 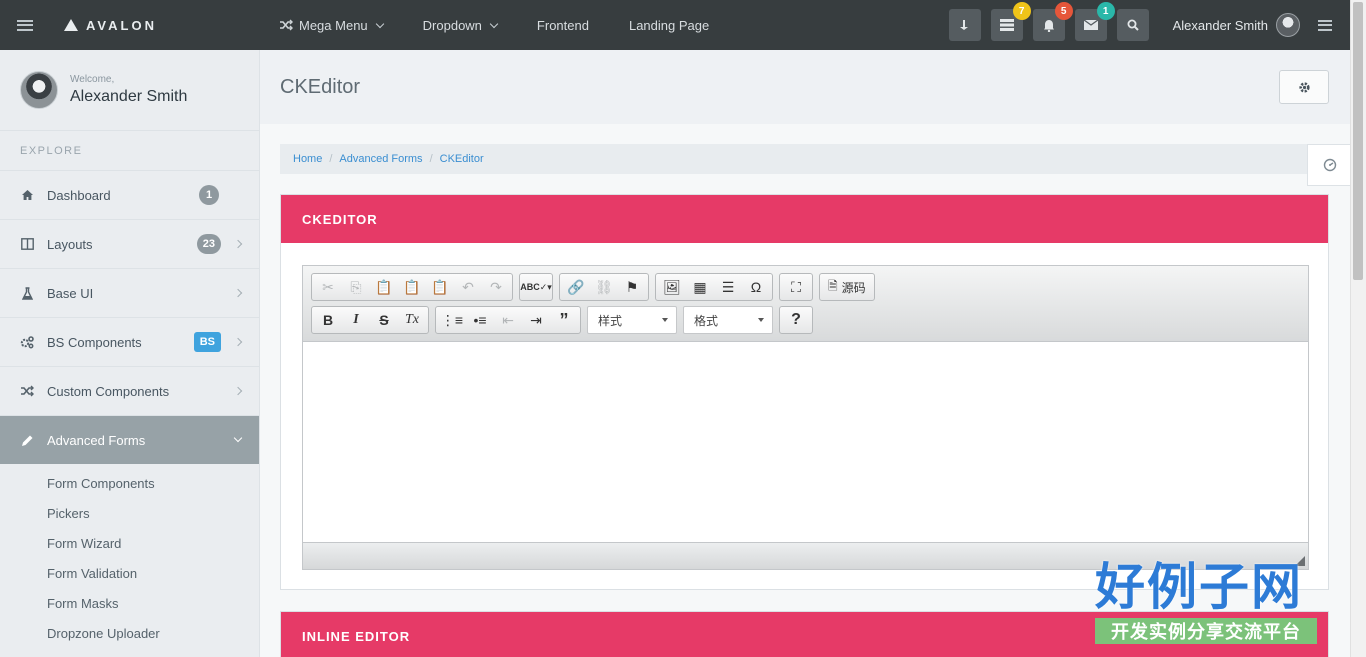 What do you see at coordinates (728, 287) in the screenshot?
I see `horizontal-rule-button: ☰` at bounding box center [728, 287].